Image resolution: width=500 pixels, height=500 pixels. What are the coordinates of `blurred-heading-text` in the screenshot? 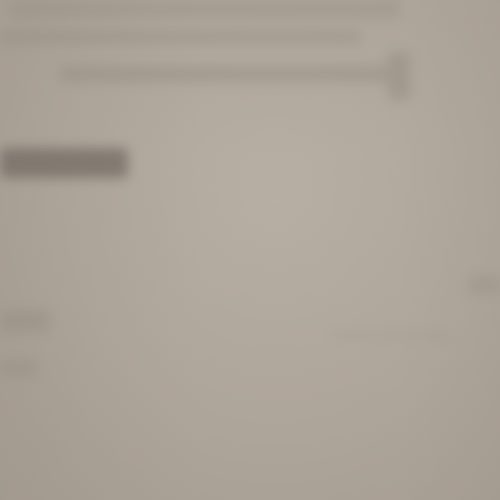 It's located at (64, 163).